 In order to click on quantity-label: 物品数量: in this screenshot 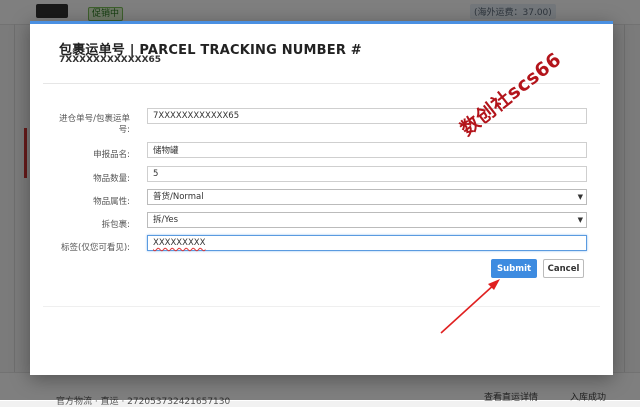, I will do `click(111, 179)`.